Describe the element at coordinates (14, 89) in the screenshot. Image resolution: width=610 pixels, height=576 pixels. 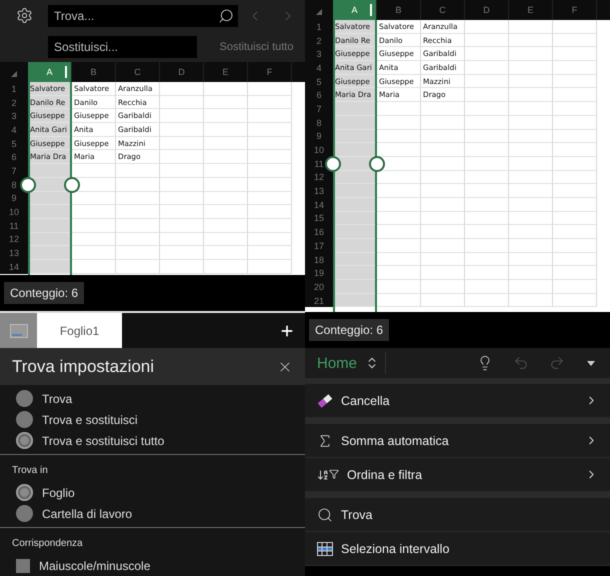
I see `row-number: 1` at that location.